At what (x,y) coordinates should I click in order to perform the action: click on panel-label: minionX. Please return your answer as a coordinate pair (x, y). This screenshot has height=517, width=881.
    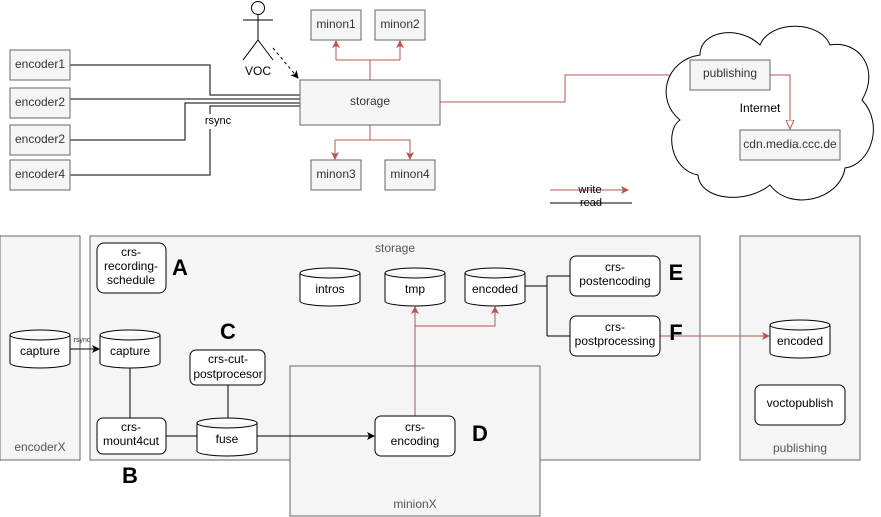
    Looking at the image, I should click on (414, 504).